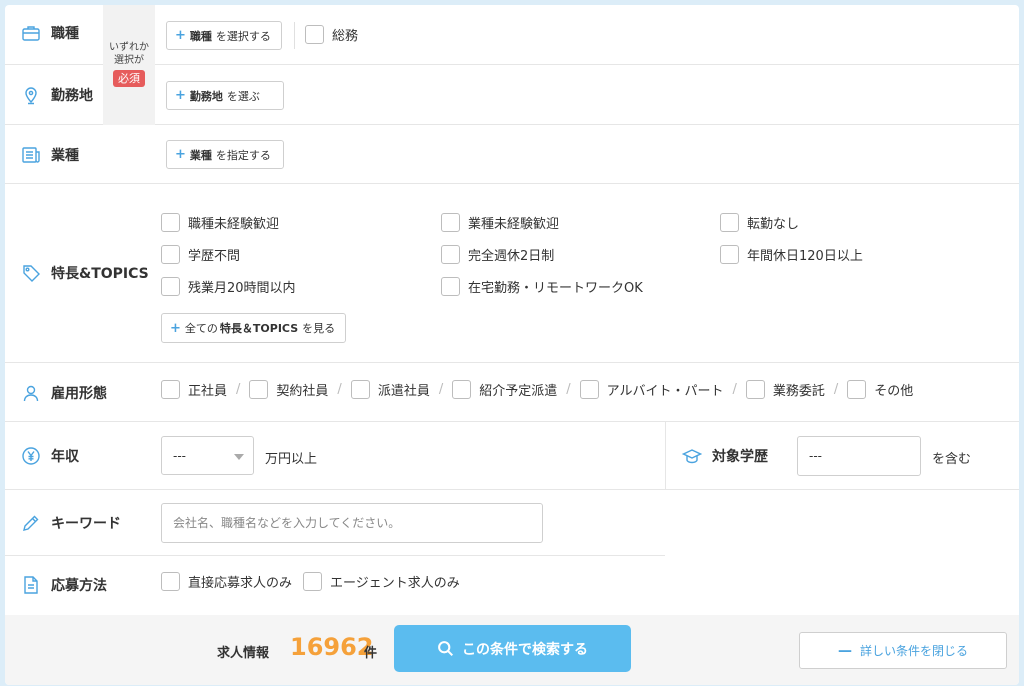  What do you see at coordinates (332, 647) in the screenshot?
I see `result-count: 16962` at bounding box center [332, 647].